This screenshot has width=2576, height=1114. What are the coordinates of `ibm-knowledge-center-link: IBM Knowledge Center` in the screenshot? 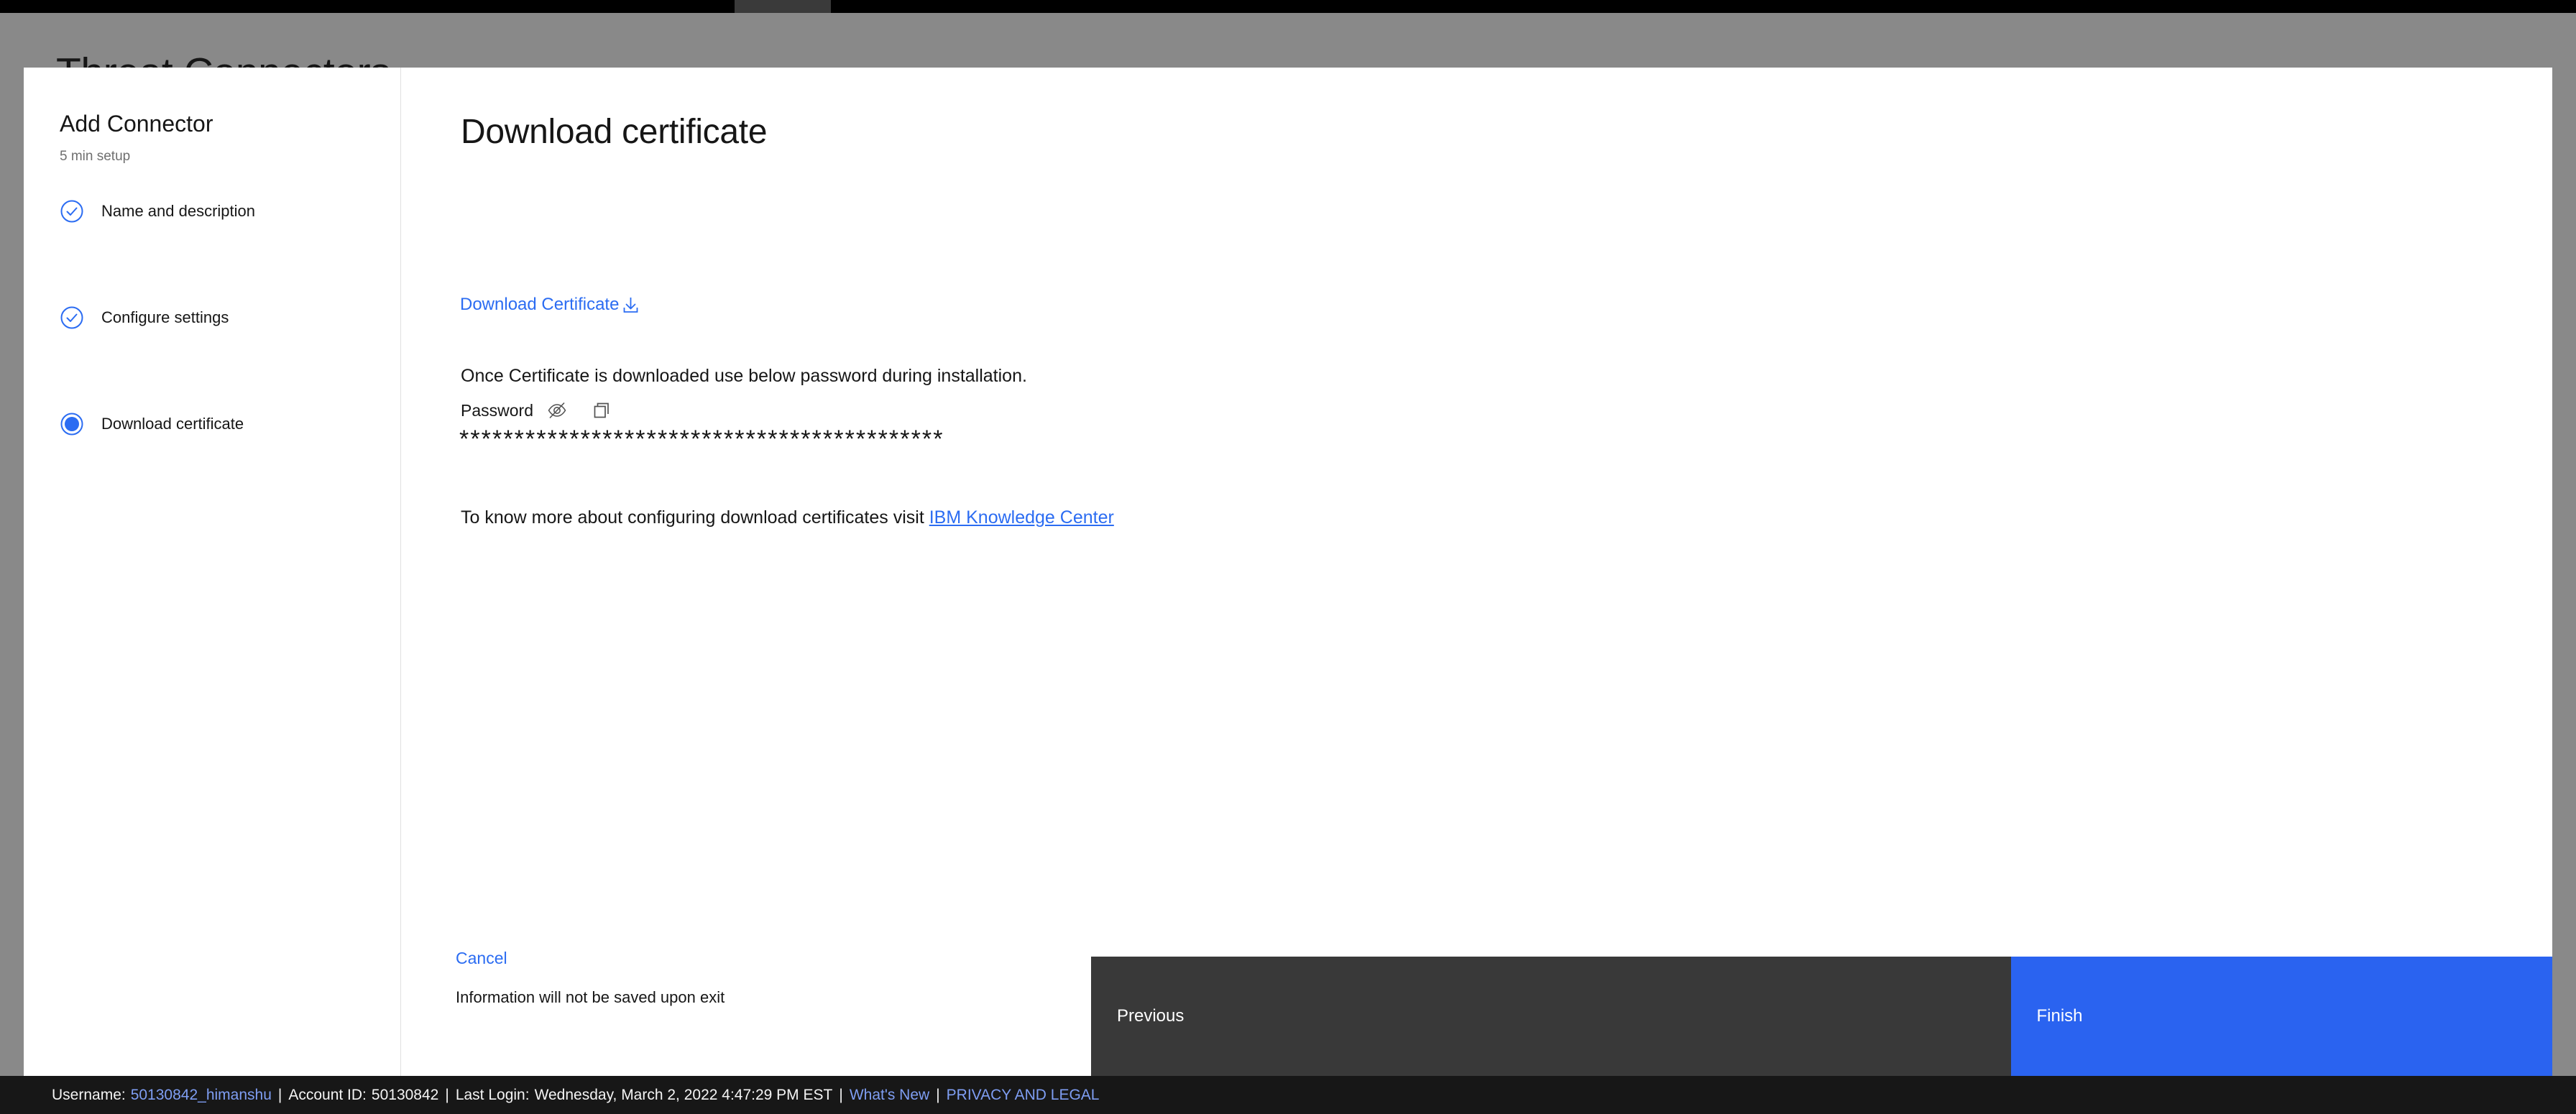 It's located at (1021, 517).